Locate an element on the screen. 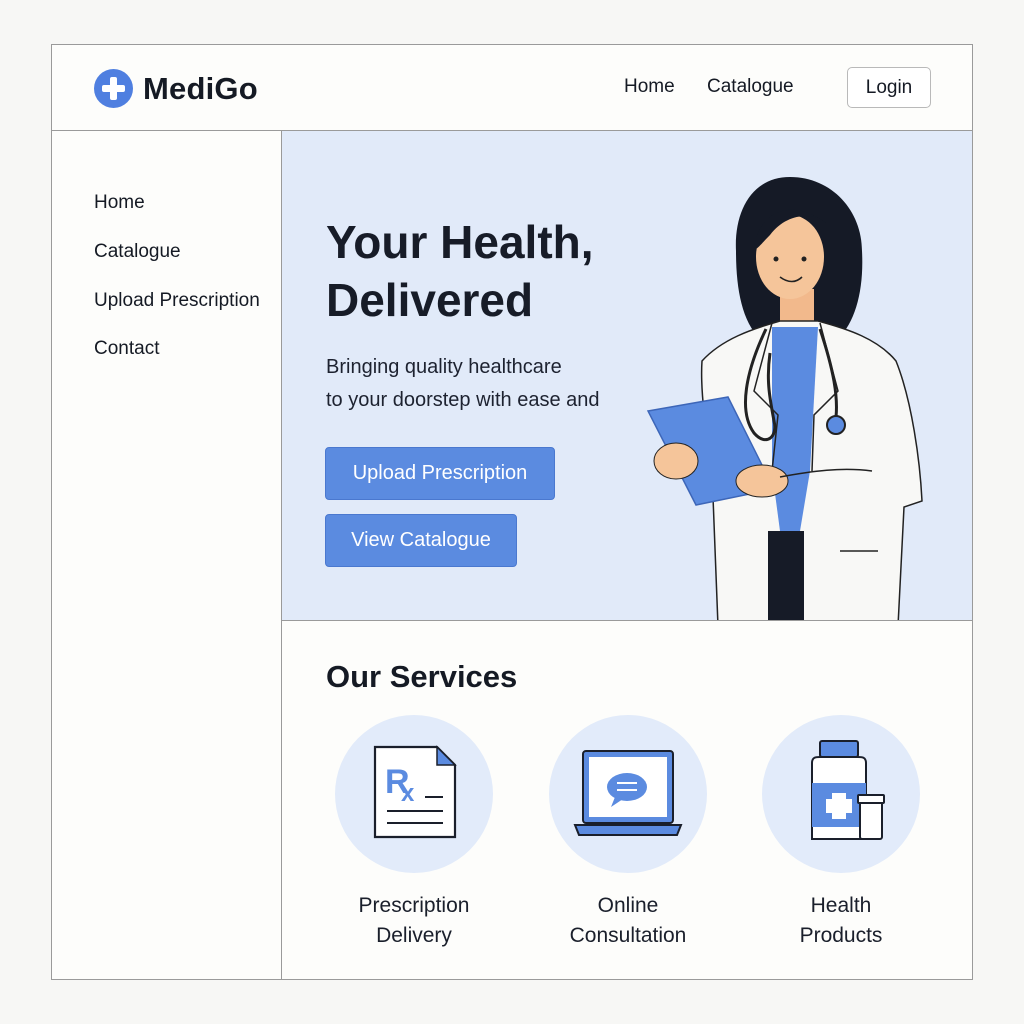  brand-logo: MediGo is located at coordinates (176, 88).